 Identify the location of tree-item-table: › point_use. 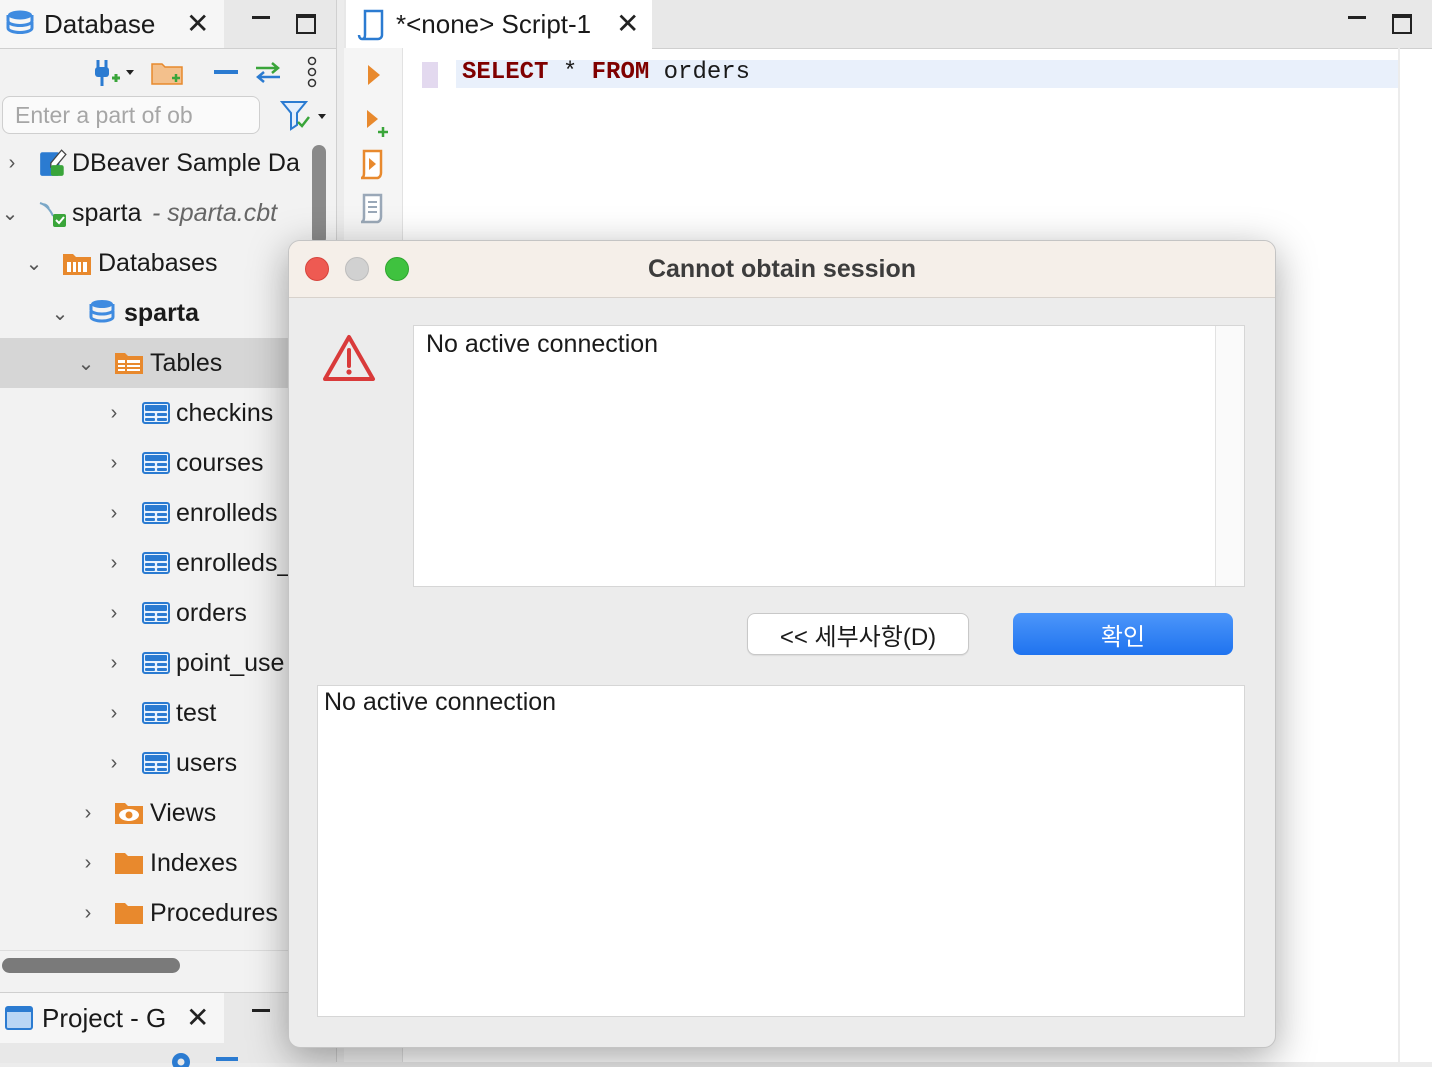
(155, 663).